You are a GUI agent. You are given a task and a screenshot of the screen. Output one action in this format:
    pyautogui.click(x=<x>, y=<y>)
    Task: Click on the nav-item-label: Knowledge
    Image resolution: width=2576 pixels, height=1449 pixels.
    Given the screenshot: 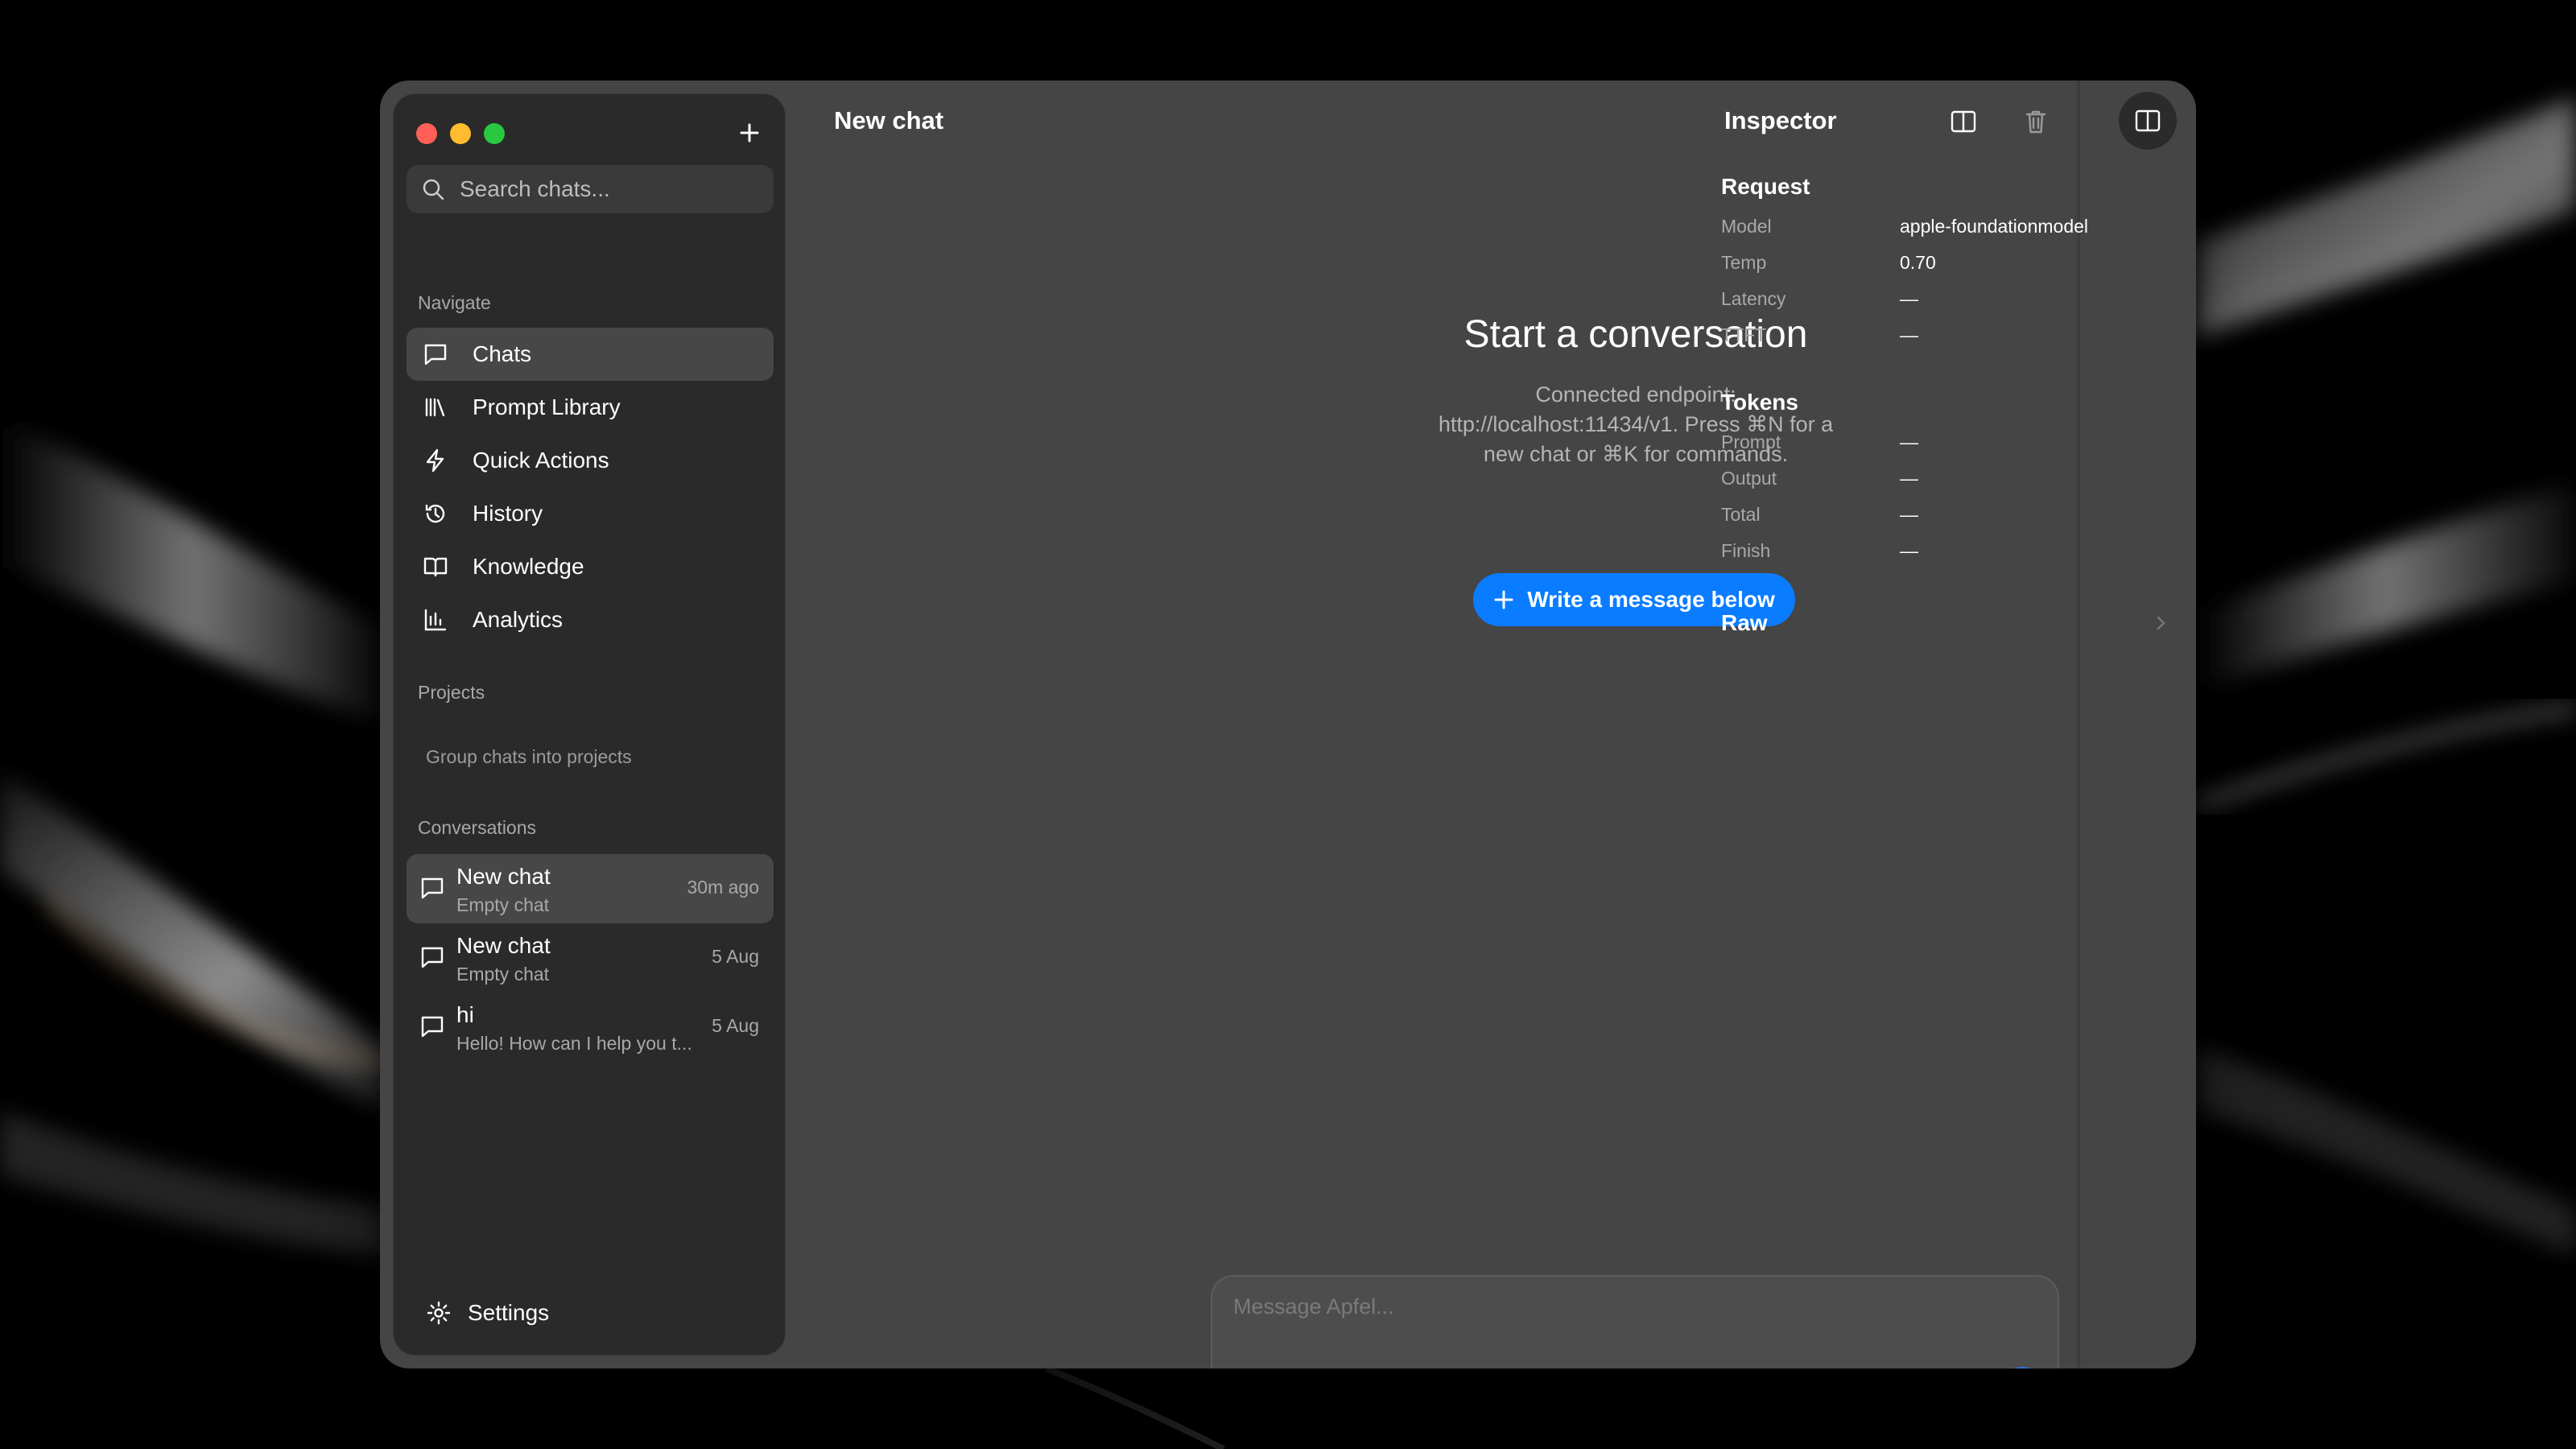 What is the action you would take?
    pyautogui.click(x=528, y=566)
    